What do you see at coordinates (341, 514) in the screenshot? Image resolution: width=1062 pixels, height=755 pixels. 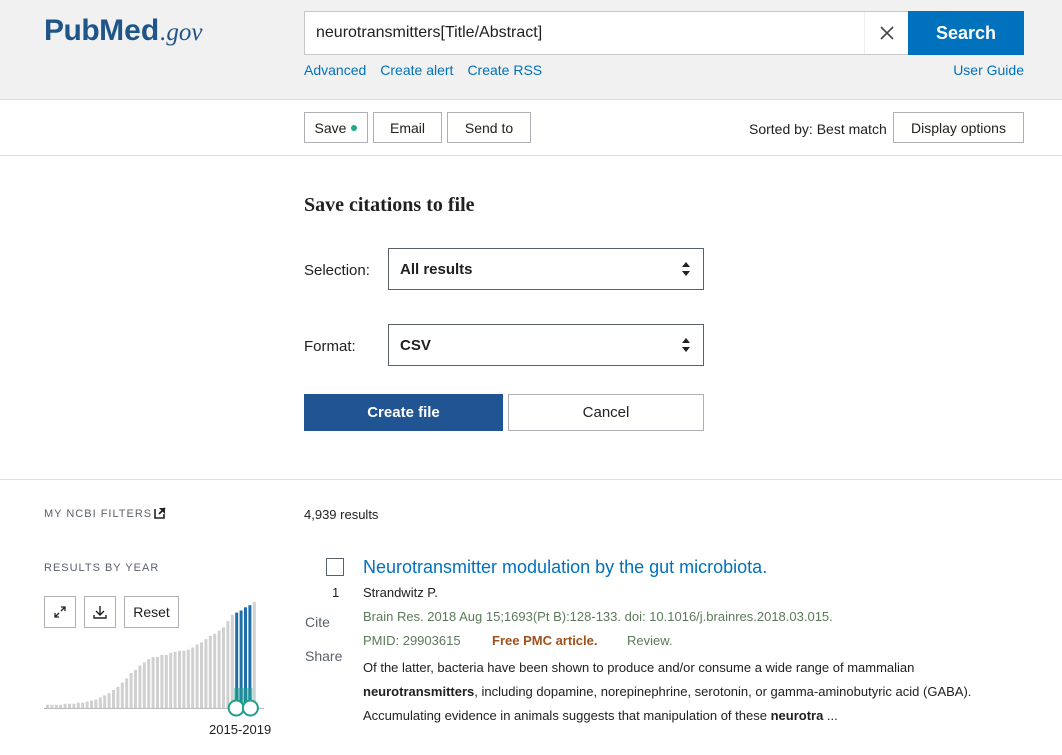 I see `results-count: 4,939 results` at bounding box center [341, 514].